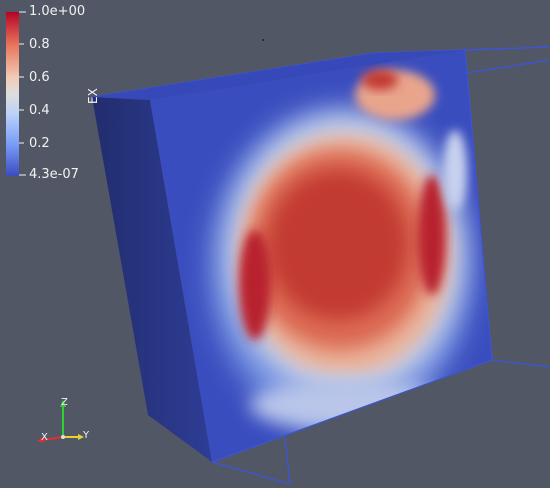 This screenshot has width=550, height=488. What do you see at coordinates (64, 402) in the screenshot?
I see `axis-label-z: Z` at bounding box center [64, 402].